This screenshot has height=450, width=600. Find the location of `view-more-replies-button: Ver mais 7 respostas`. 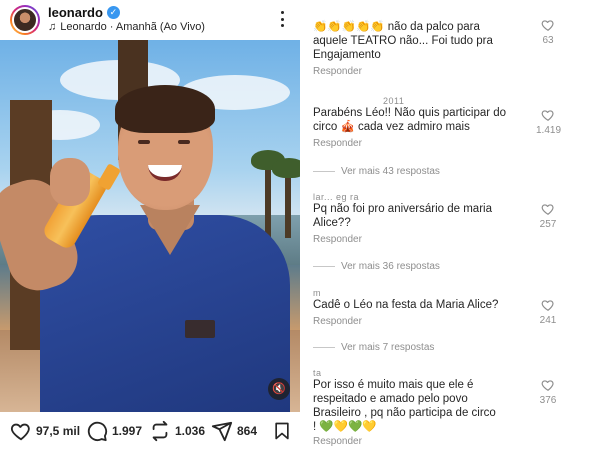

view-more-replies-button: Ver mais 7 respostas is located at coordinates (373, 347).